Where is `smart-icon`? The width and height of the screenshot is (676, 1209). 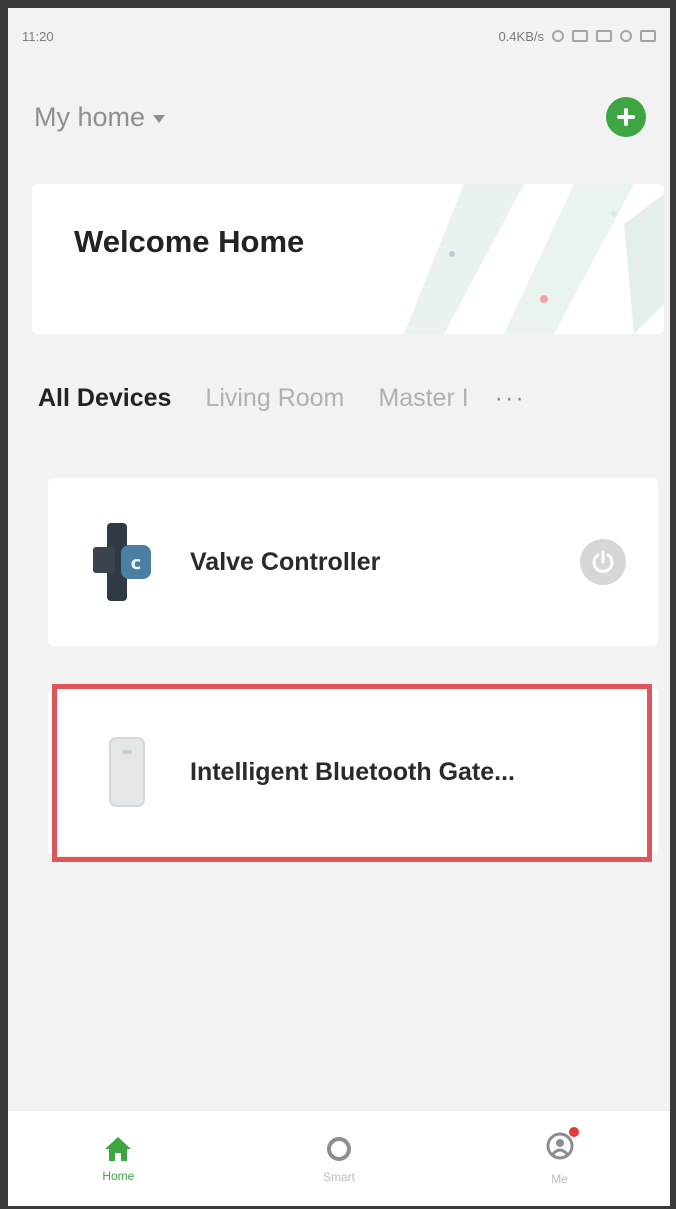
smart-icon is located at coordinates (338, 1148).